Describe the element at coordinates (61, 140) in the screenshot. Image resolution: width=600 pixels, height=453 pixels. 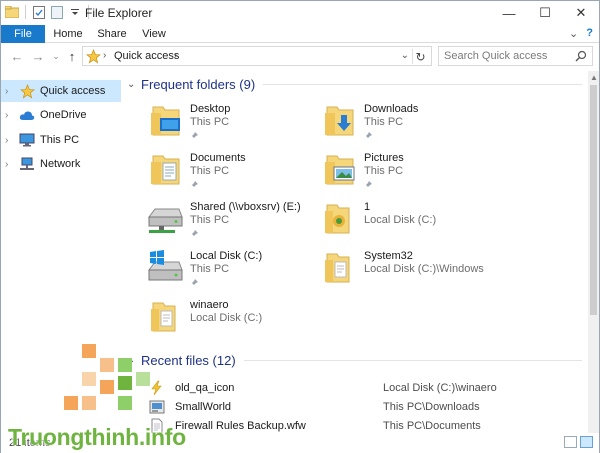
I see `sidebar-item-this-pc: › This PC` at that location.